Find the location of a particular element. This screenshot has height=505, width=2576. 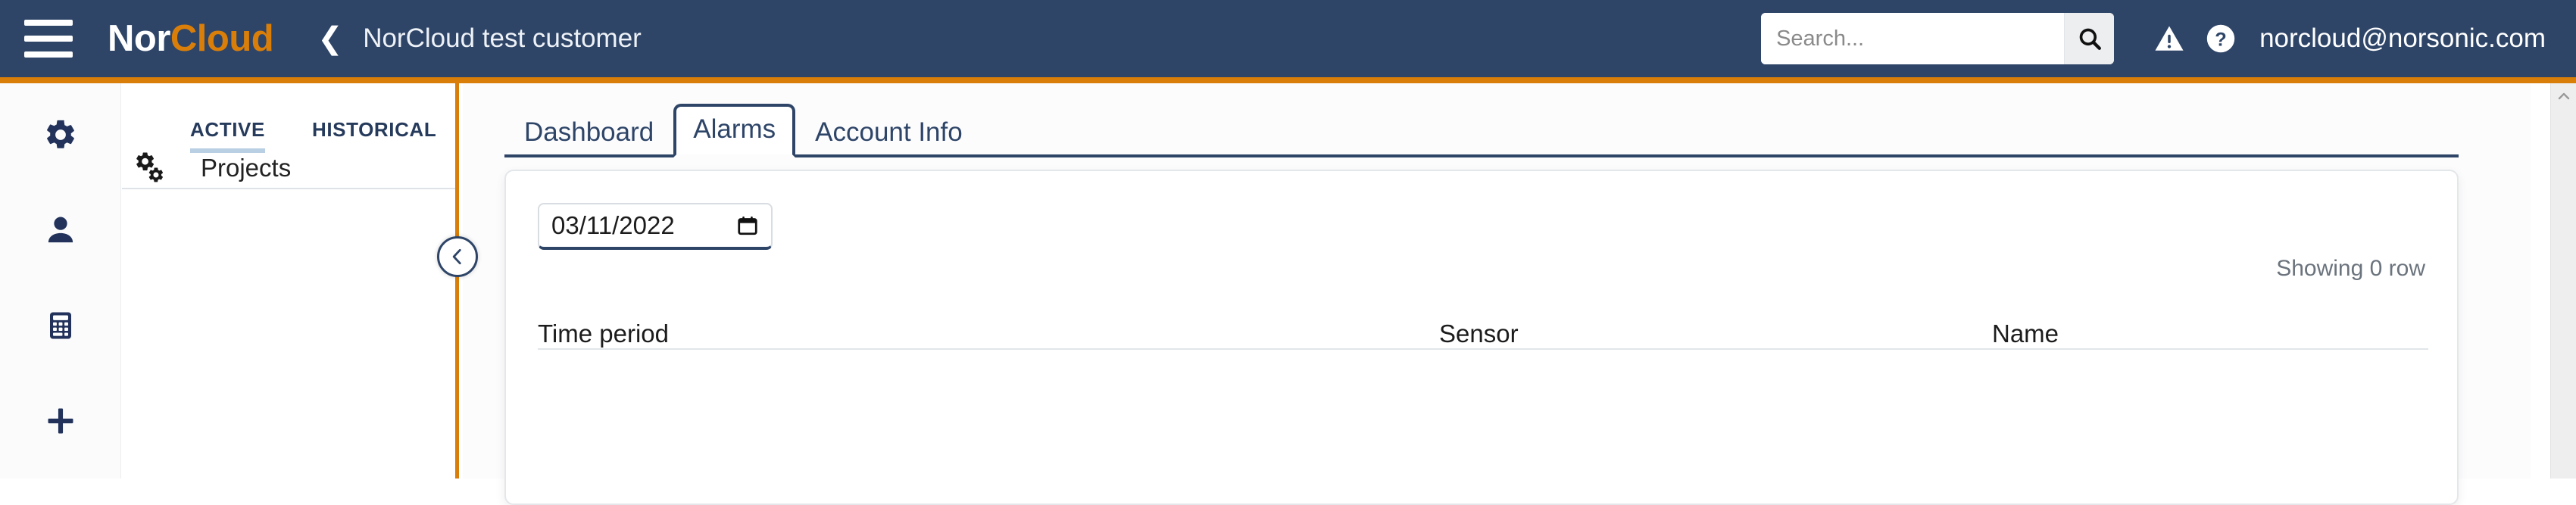

search-button is located at coordinates (2089, 38).